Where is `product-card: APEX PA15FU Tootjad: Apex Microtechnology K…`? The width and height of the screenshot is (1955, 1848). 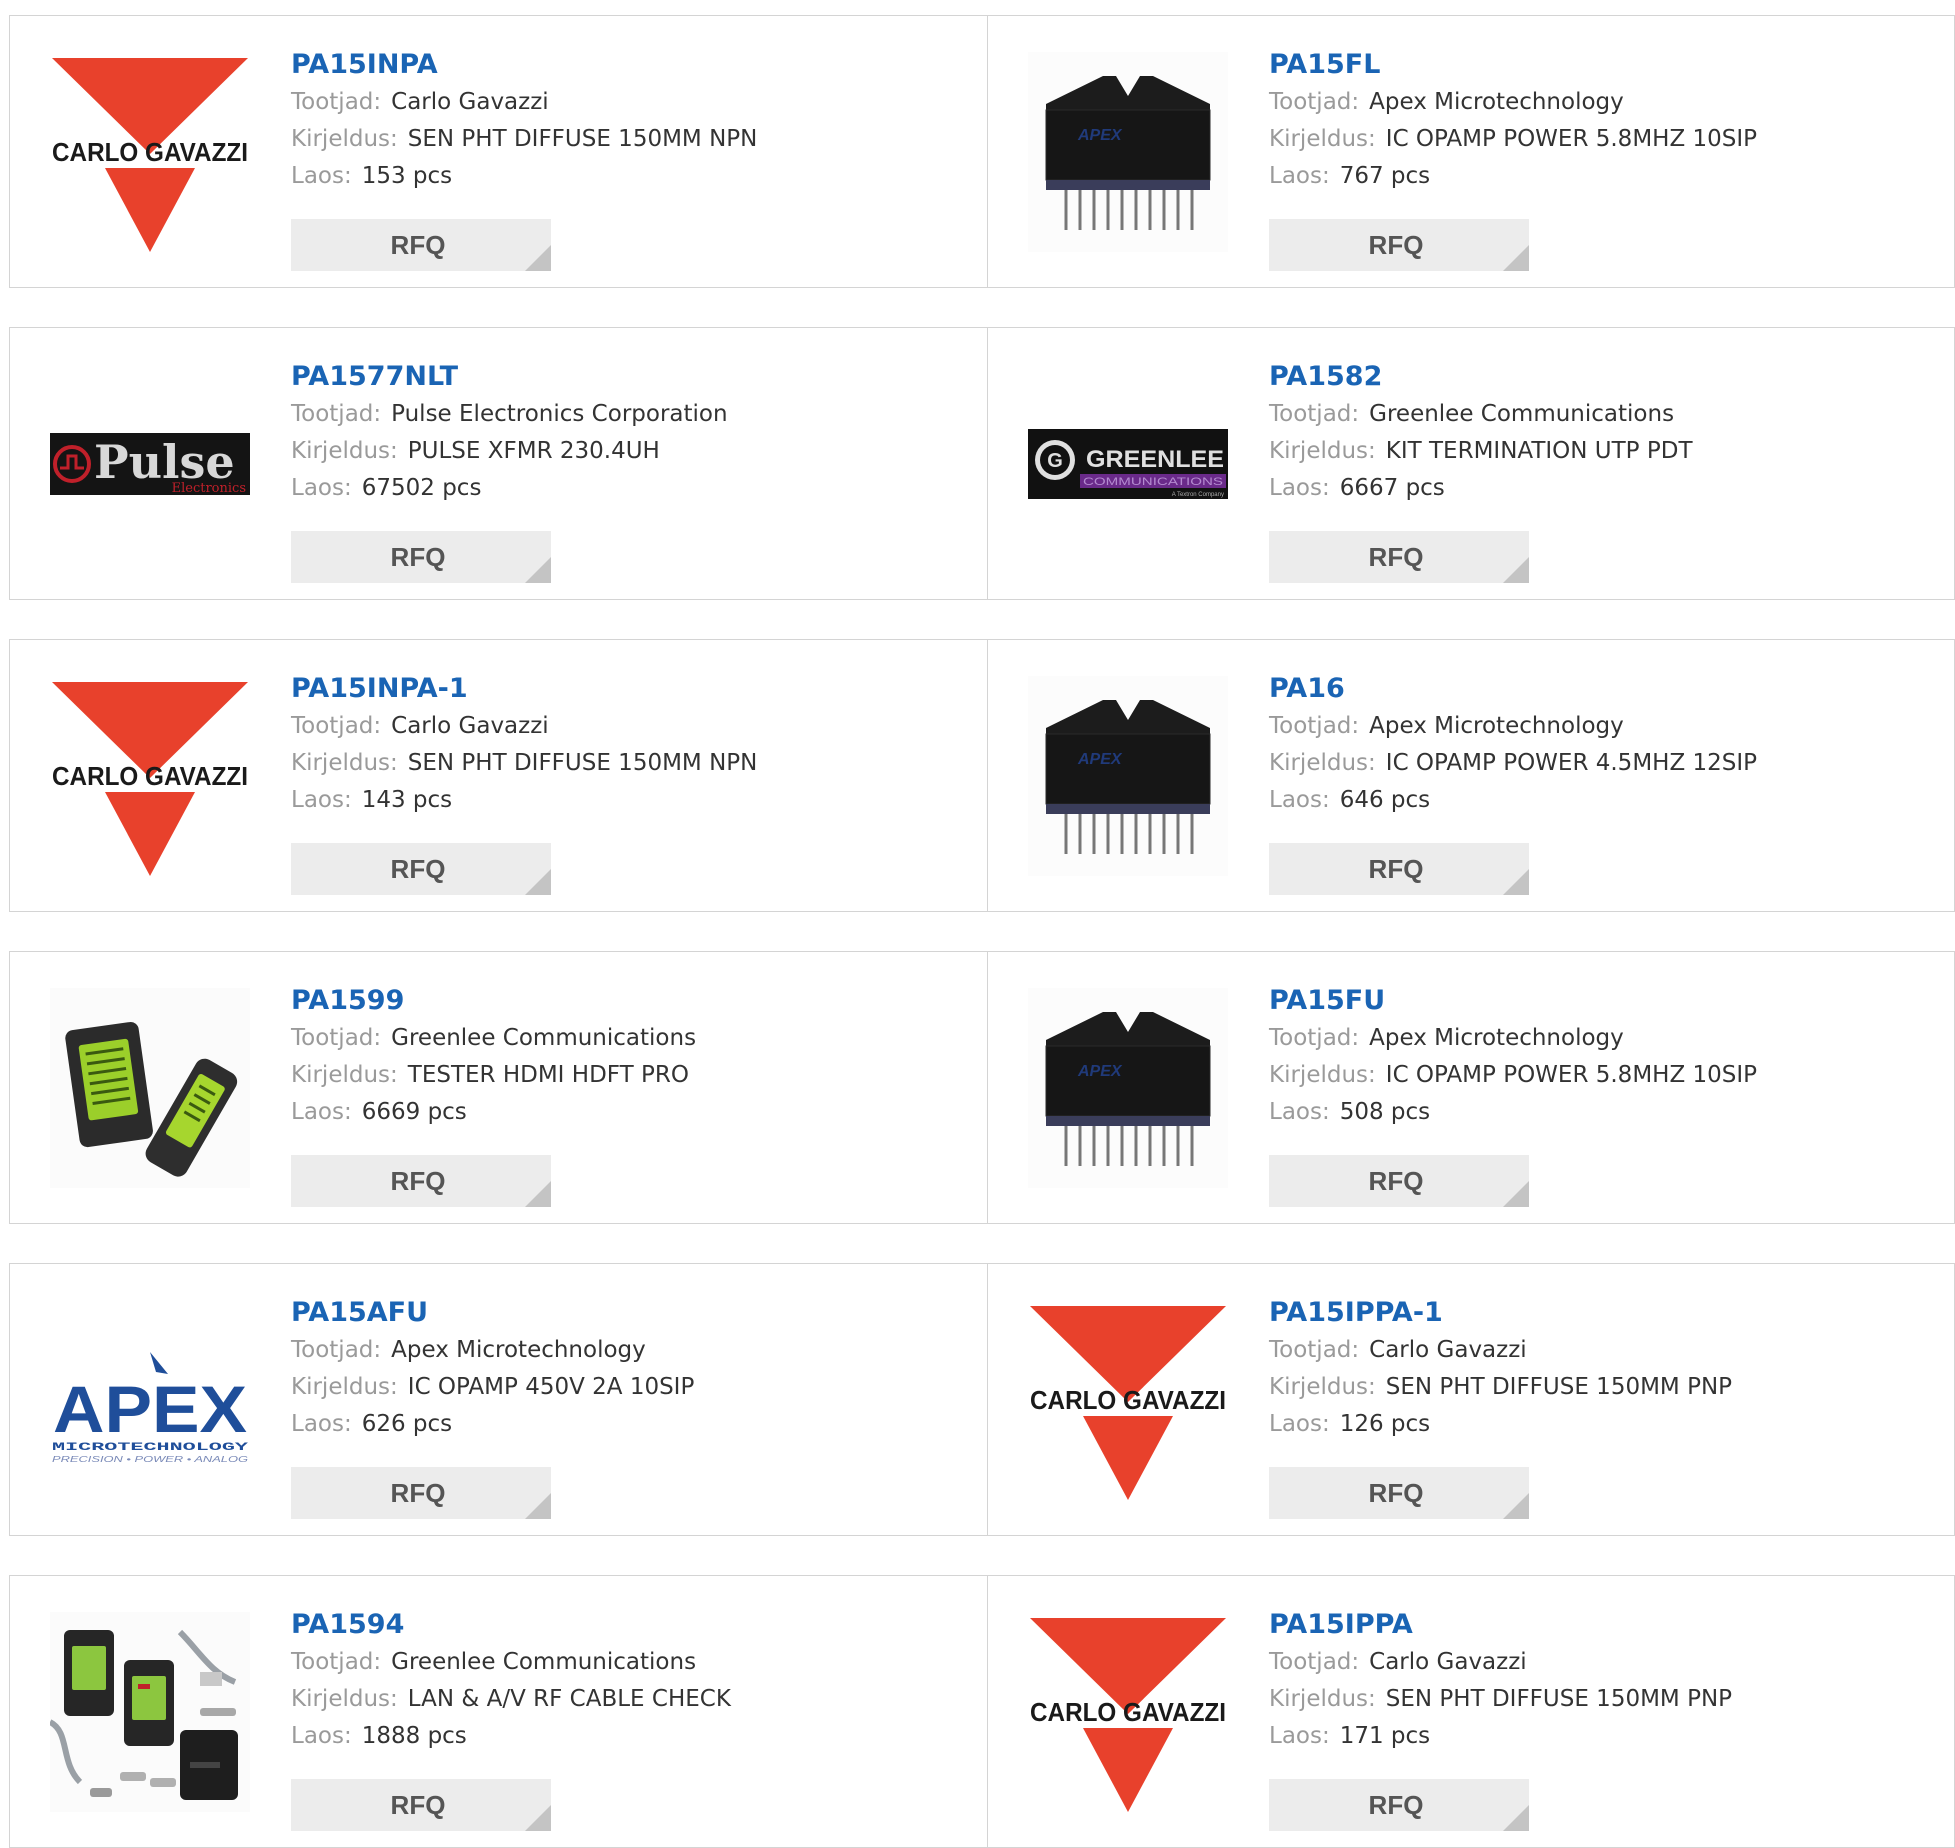 product-card: APEX PA15FU Tootjad: Apex Microtechnology K… is located at coordinates (1471, 1087).